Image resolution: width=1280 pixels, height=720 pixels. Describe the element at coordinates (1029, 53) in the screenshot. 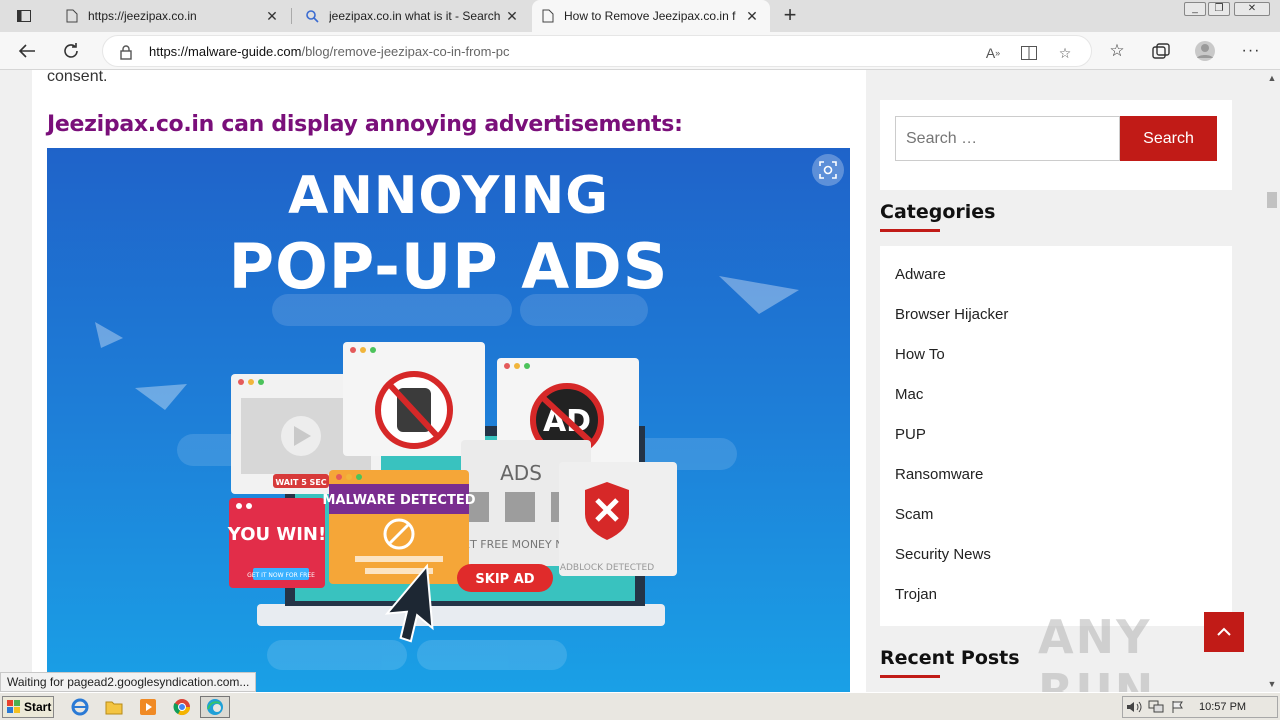

I see `immersive-reader-icon` at that location.